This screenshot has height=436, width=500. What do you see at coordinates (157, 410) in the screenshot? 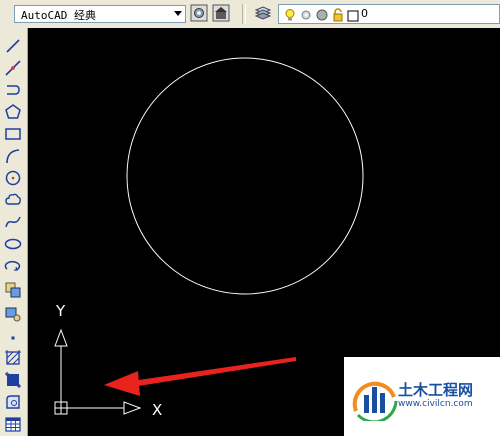
I see `ucs-x-label: X` at bounding box center [157, 410].